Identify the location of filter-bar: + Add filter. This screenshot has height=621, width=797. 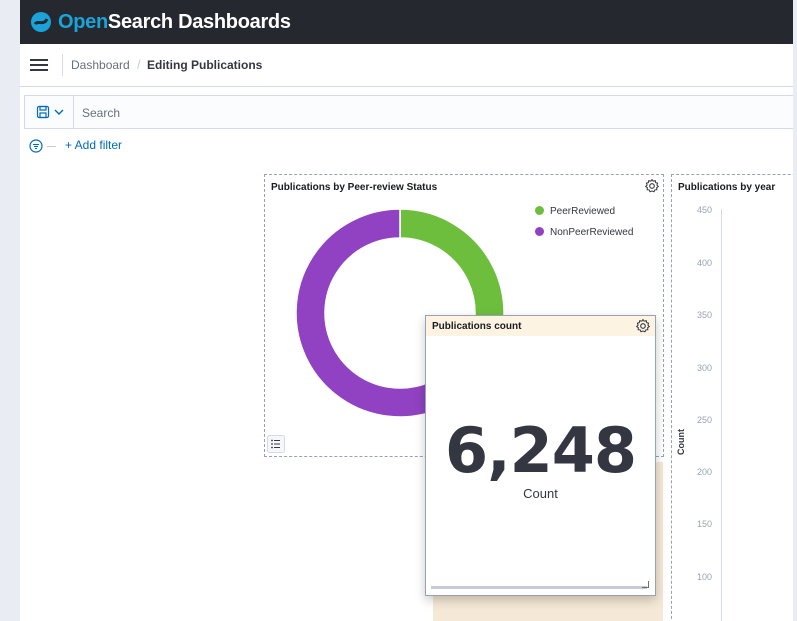
(406, 146).